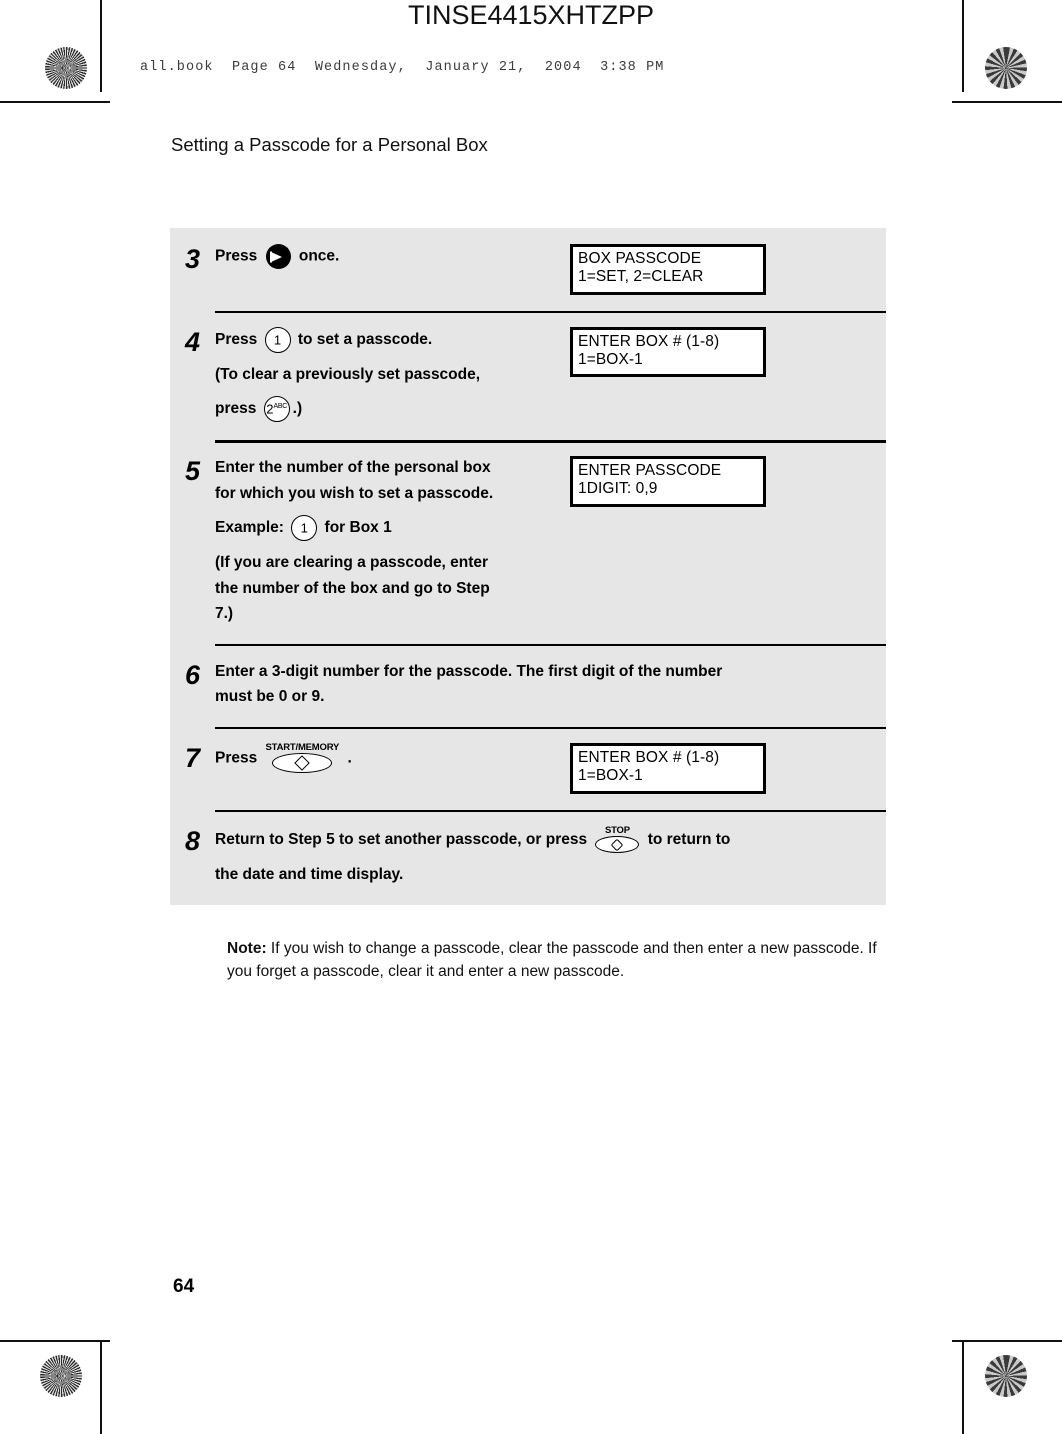  I want to click on step-line: Enter the number of the personal box, so click(353, 468).